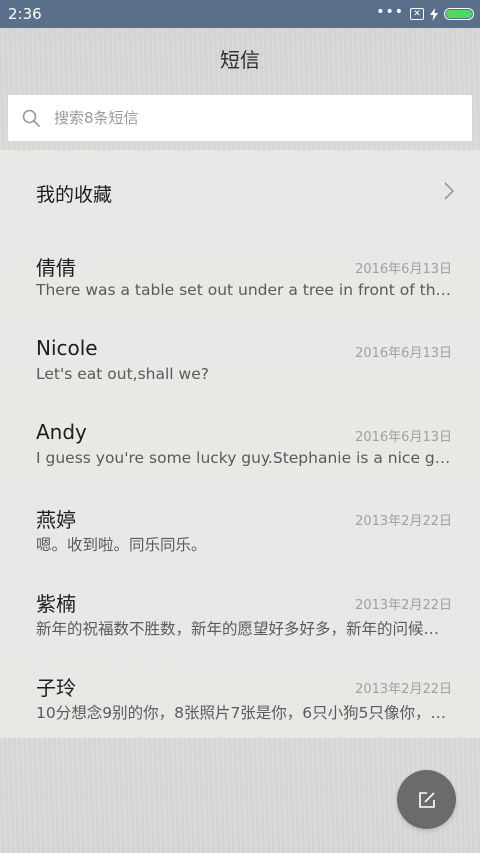 This screenshot has width=480, height=853. Describe the element at coordinates (390, 12) in the screenshot. I see `more-notifications-icon: •••` at that location.